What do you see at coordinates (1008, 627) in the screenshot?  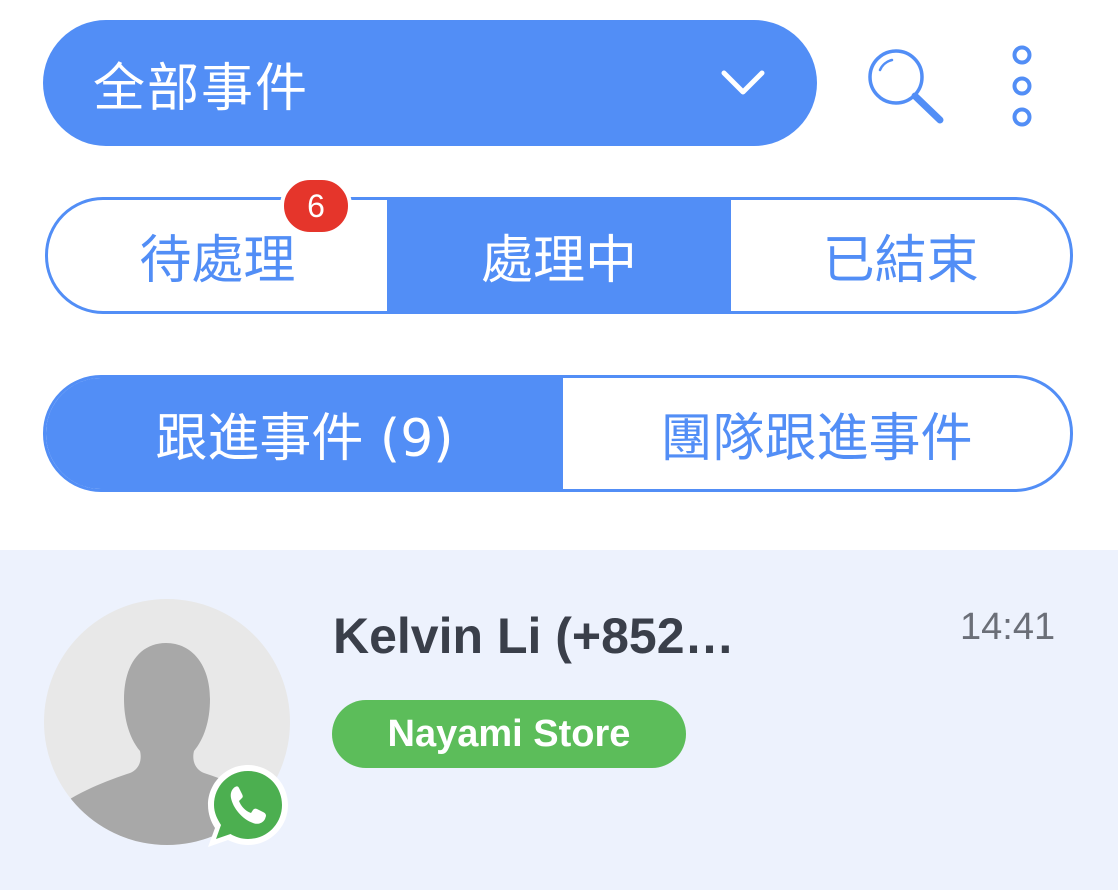 I see `message-timestamp: 14:41` at bounding box center [1008, 627].